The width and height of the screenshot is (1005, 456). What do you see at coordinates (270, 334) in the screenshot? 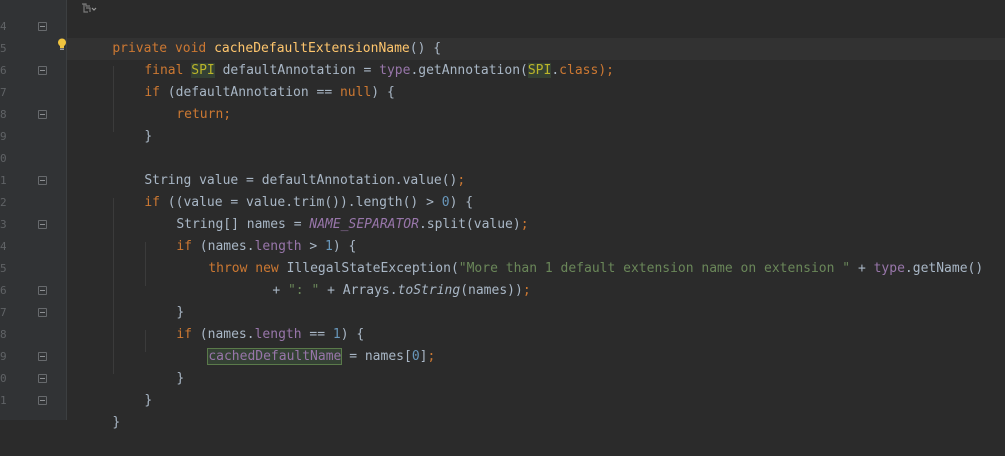
I see `code-line: if (names.length == 1) {` at bounding box center [270, 334].